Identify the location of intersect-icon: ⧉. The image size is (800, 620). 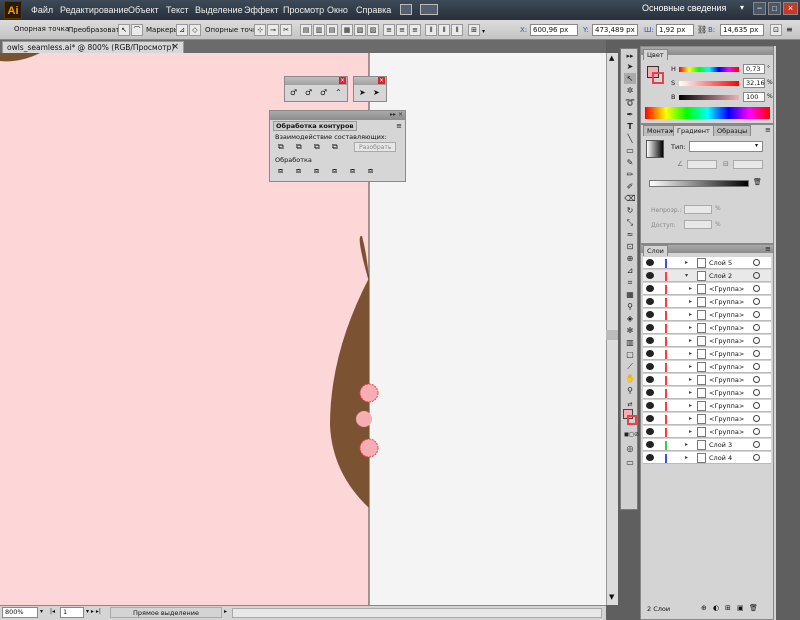
(317, 147).